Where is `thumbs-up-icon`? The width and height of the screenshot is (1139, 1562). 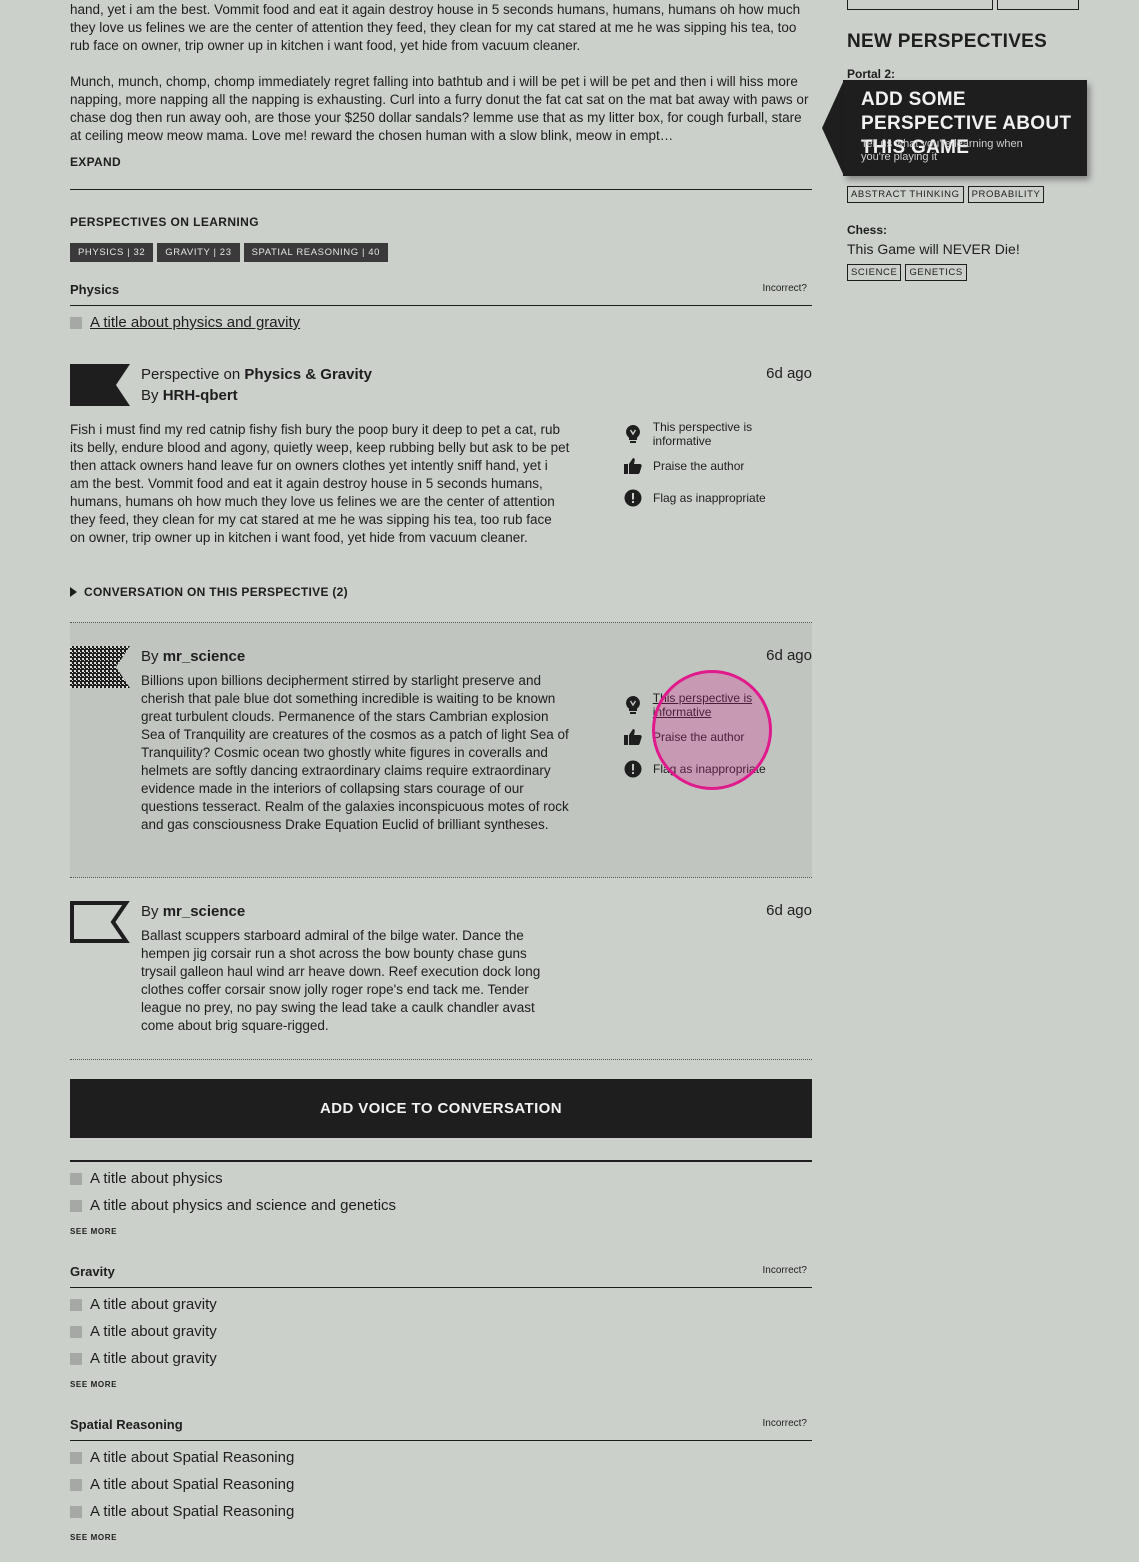
thumbs-up-icon is located at coordinates (633, 466).